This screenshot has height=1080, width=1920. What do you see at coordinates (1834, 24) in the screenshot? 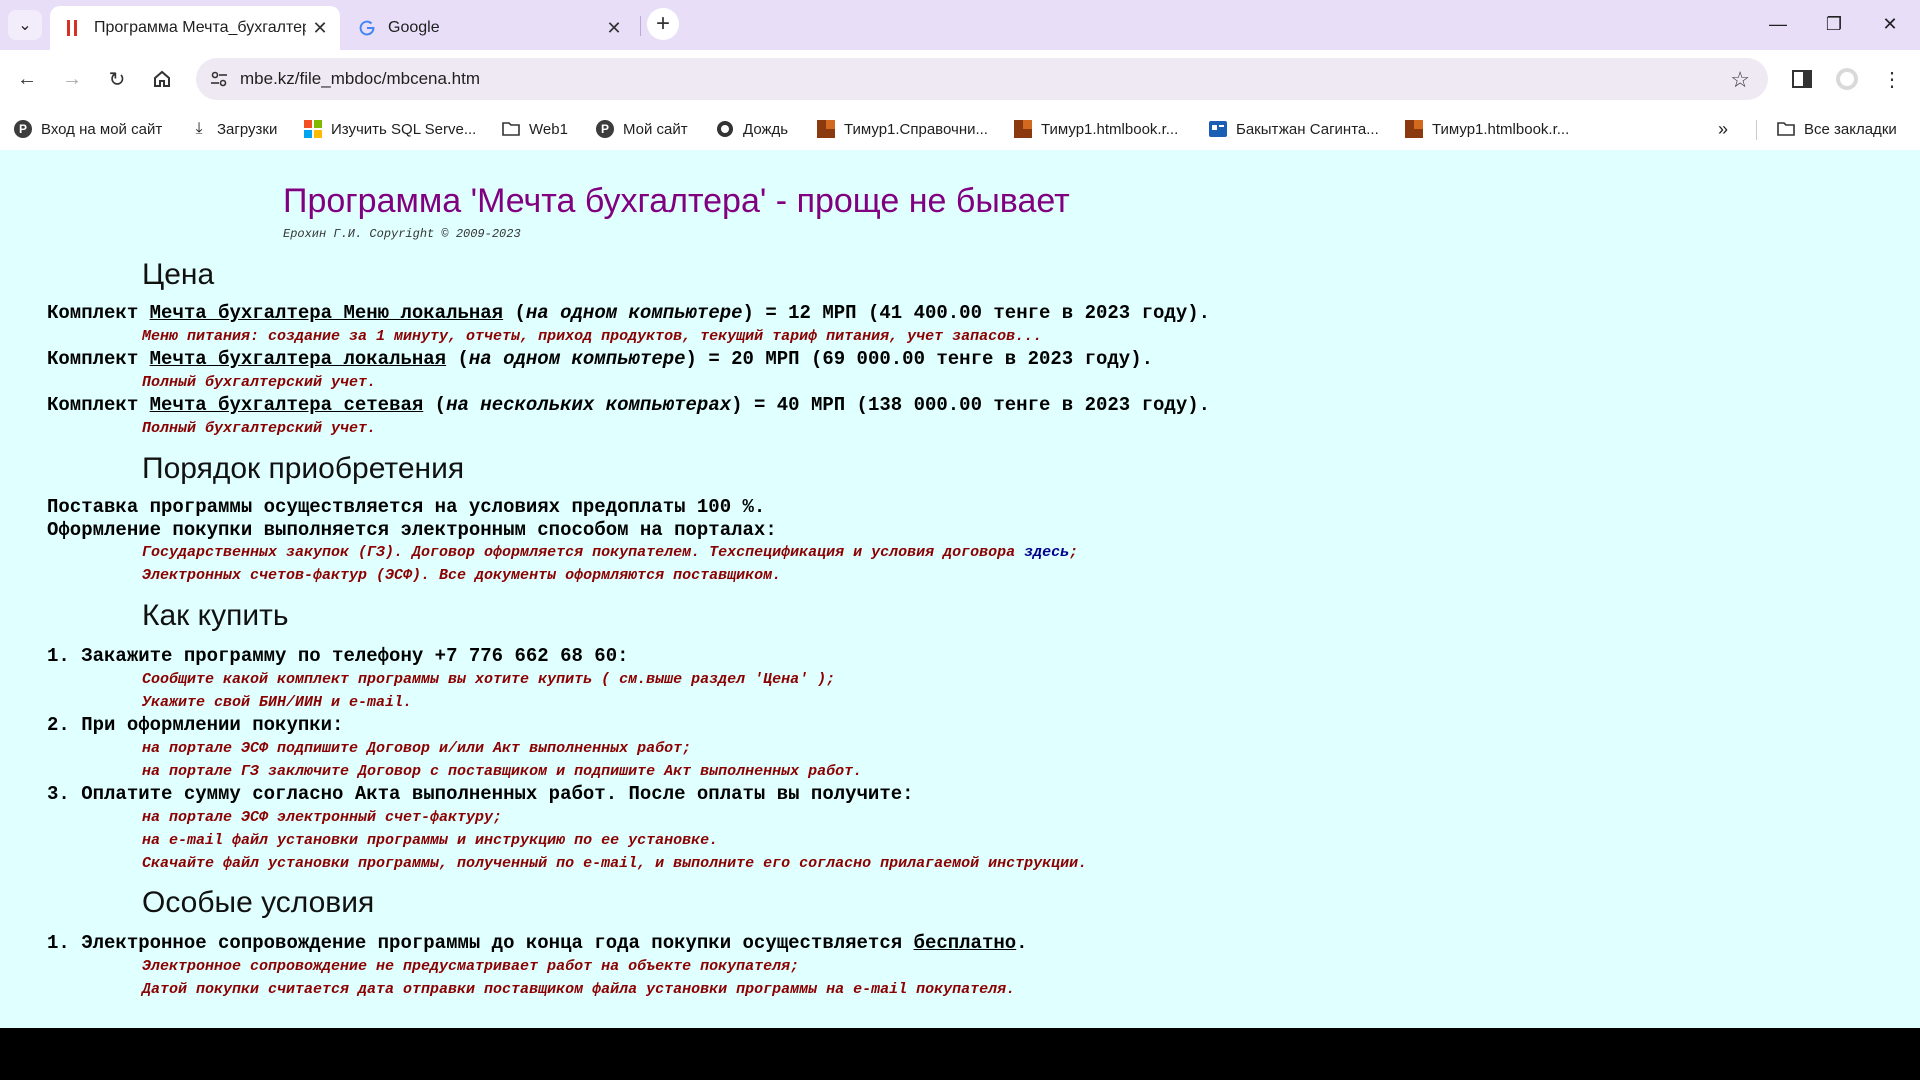
I see `restore-button: ❐` at bounding box center [1834, 24].